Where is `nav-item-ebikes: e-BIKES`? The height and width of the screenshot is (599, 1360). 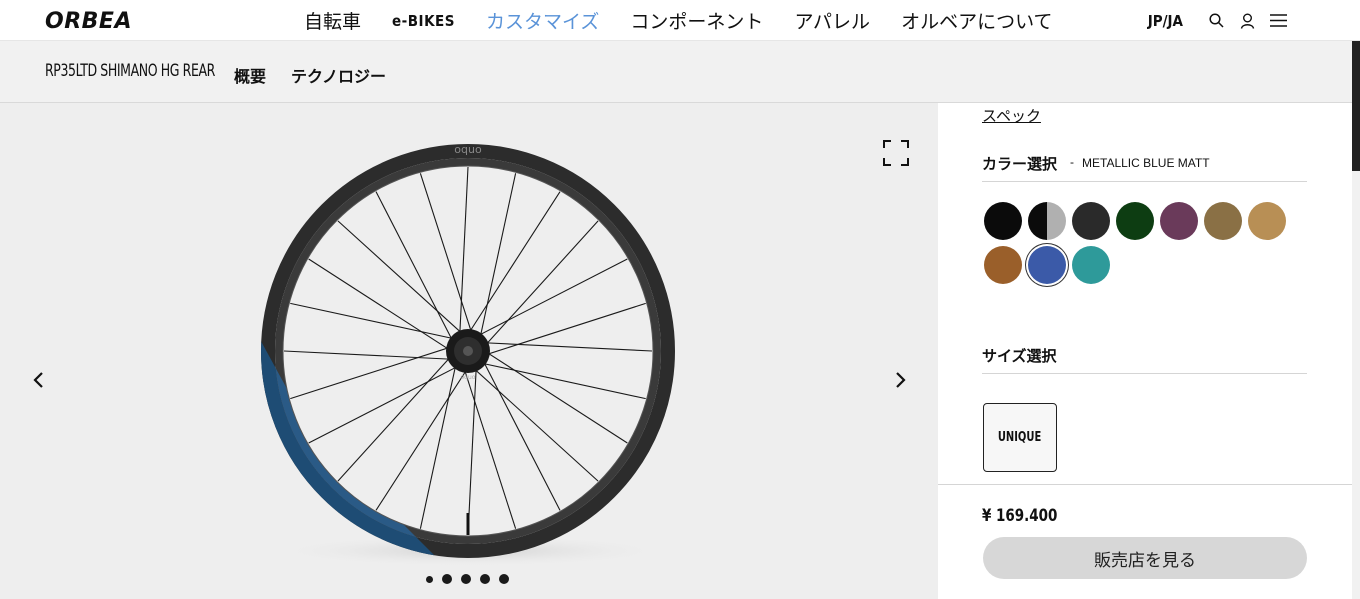
nav-item-ebikes: e-BIKES is located at coordinates (423, 21).